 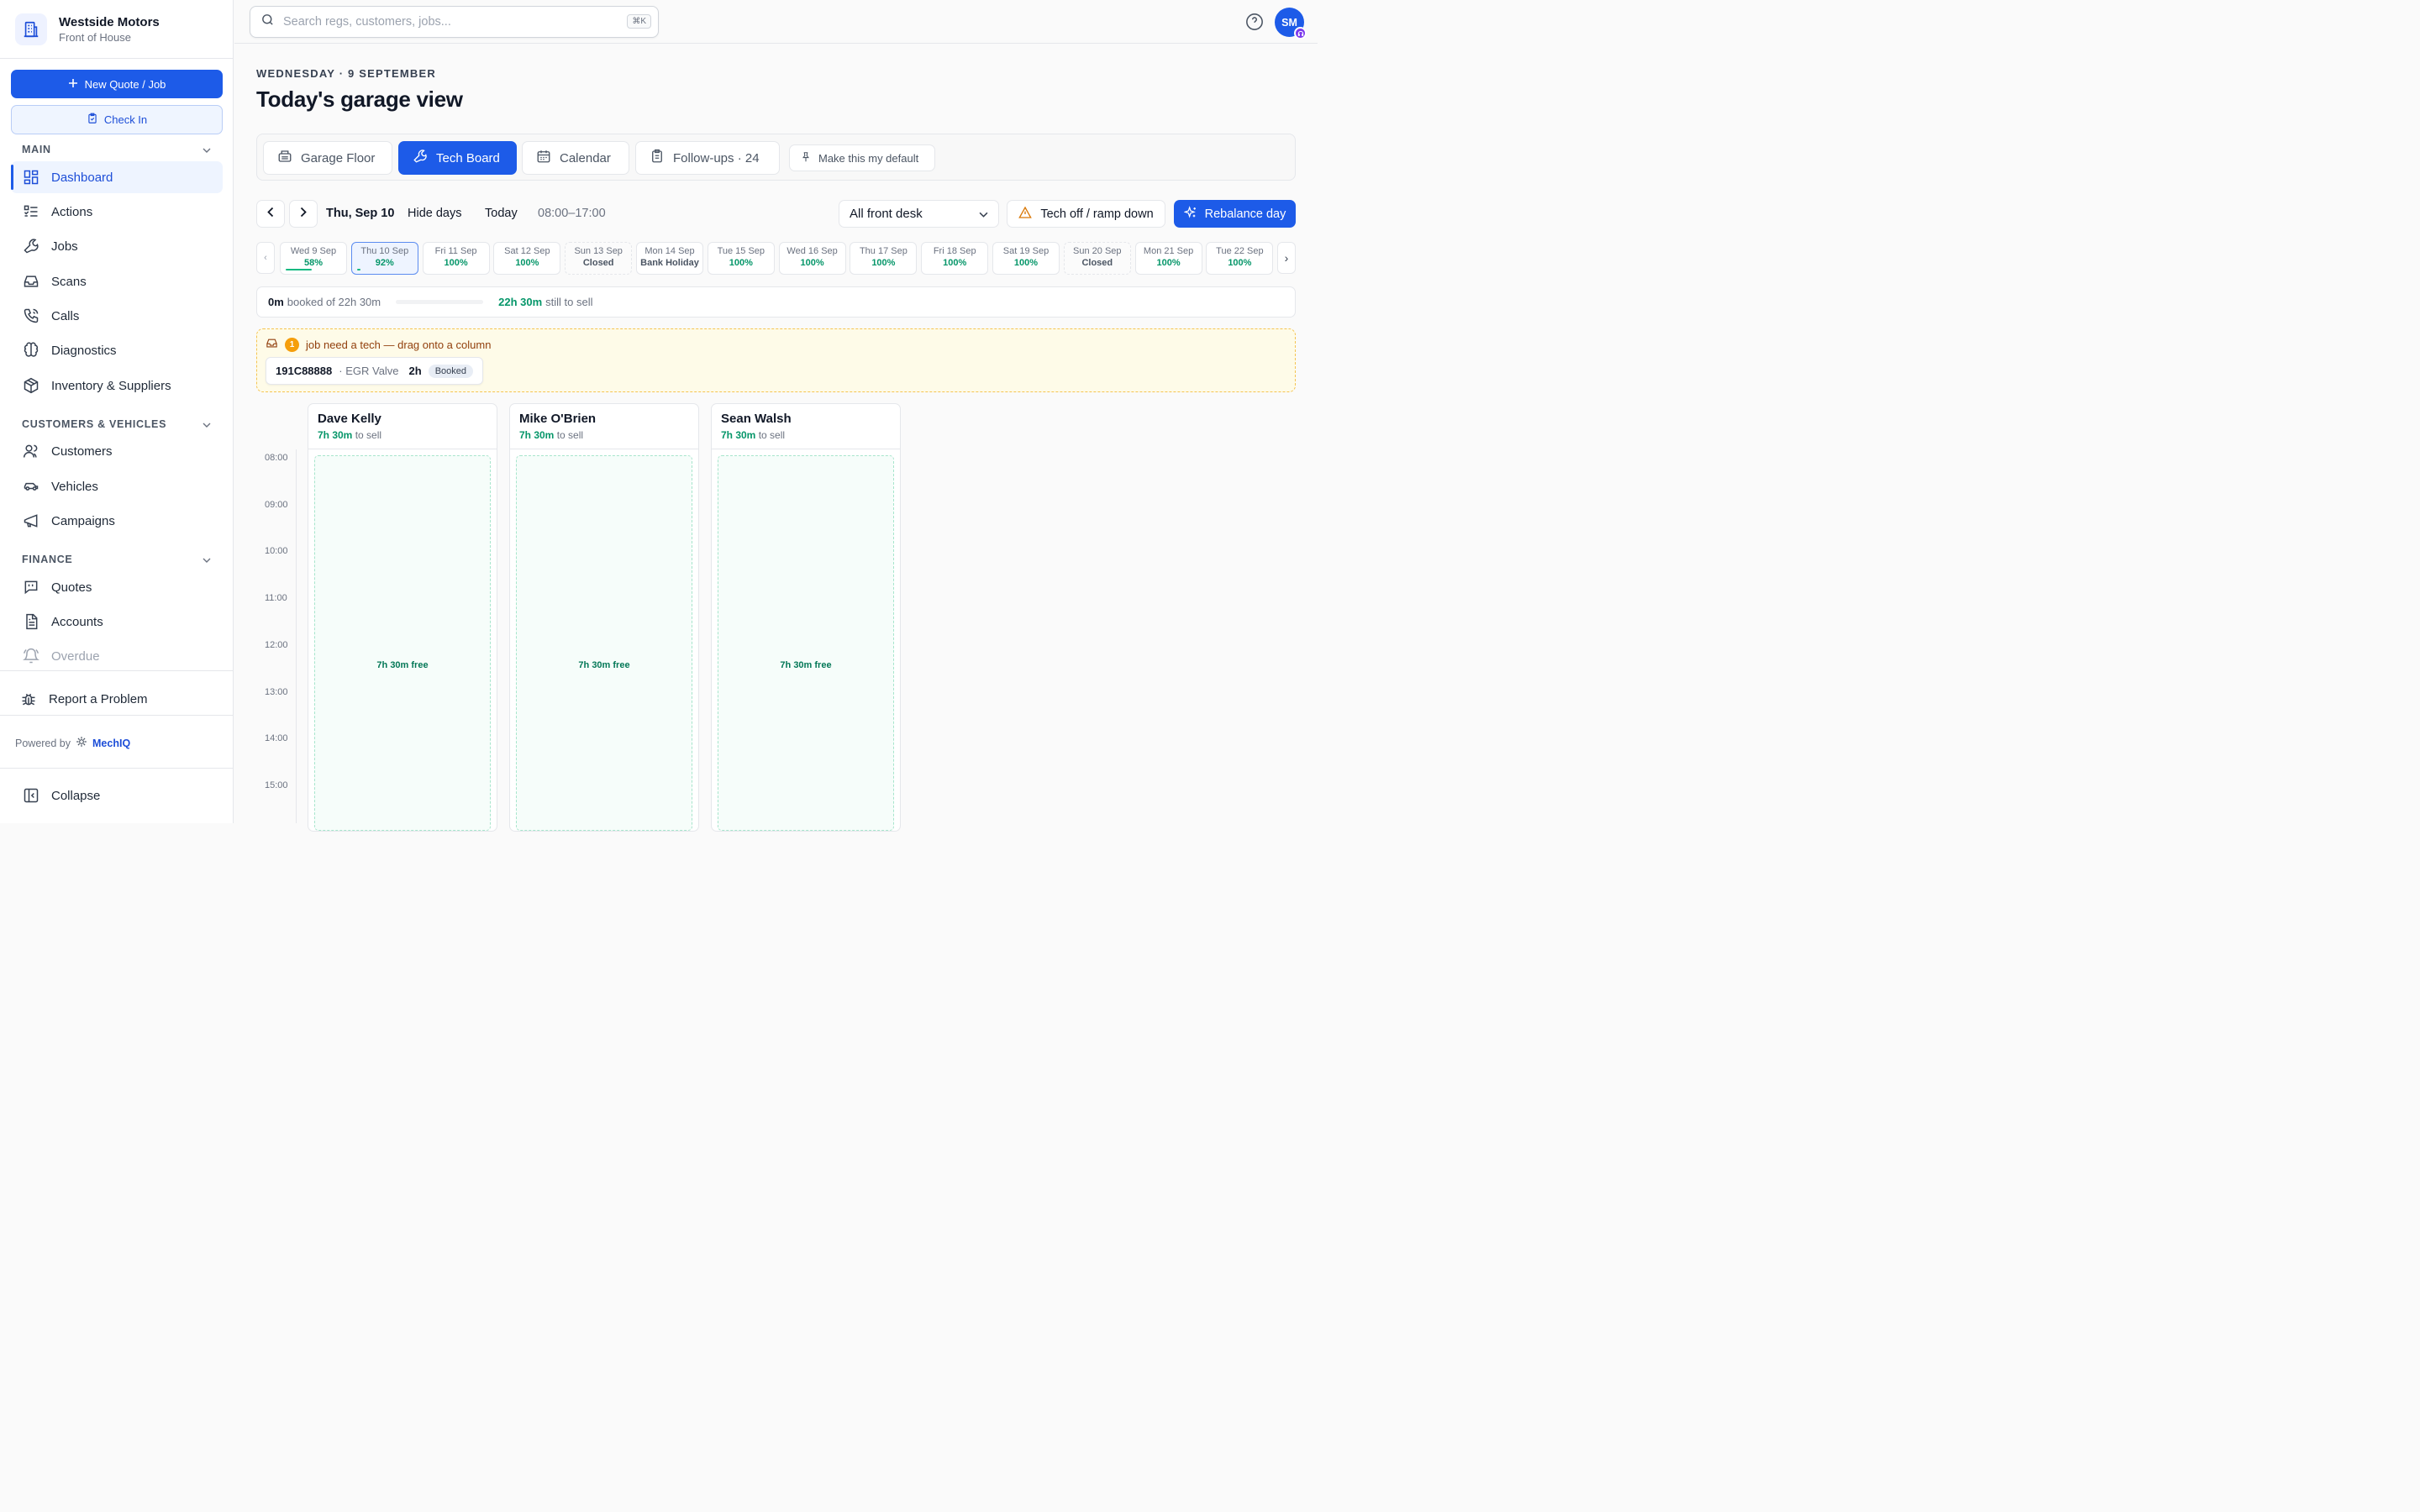 What do you see at coordinates (31, 451) in the screenshot?
I see `users-icon` at bounding box center [31, 451].